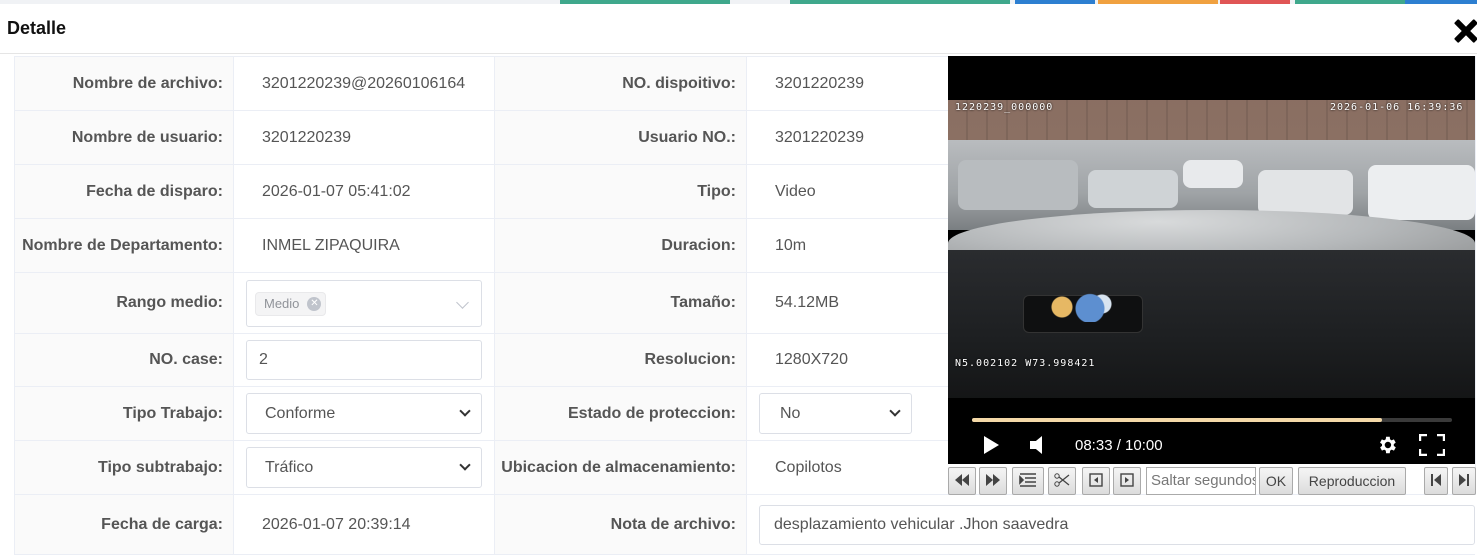 The image size is (1477, 555). I want to click on scissors-icon, so click(1062, 481).